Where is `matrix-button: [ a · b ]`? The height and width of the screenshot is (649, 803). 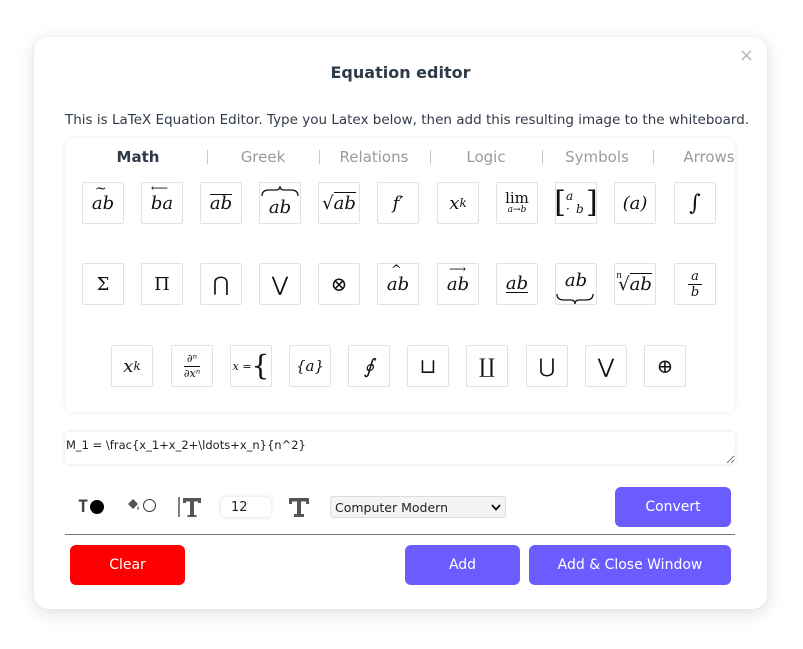 matrix-button: [ a · b ] is located at coordinates (576, 203).